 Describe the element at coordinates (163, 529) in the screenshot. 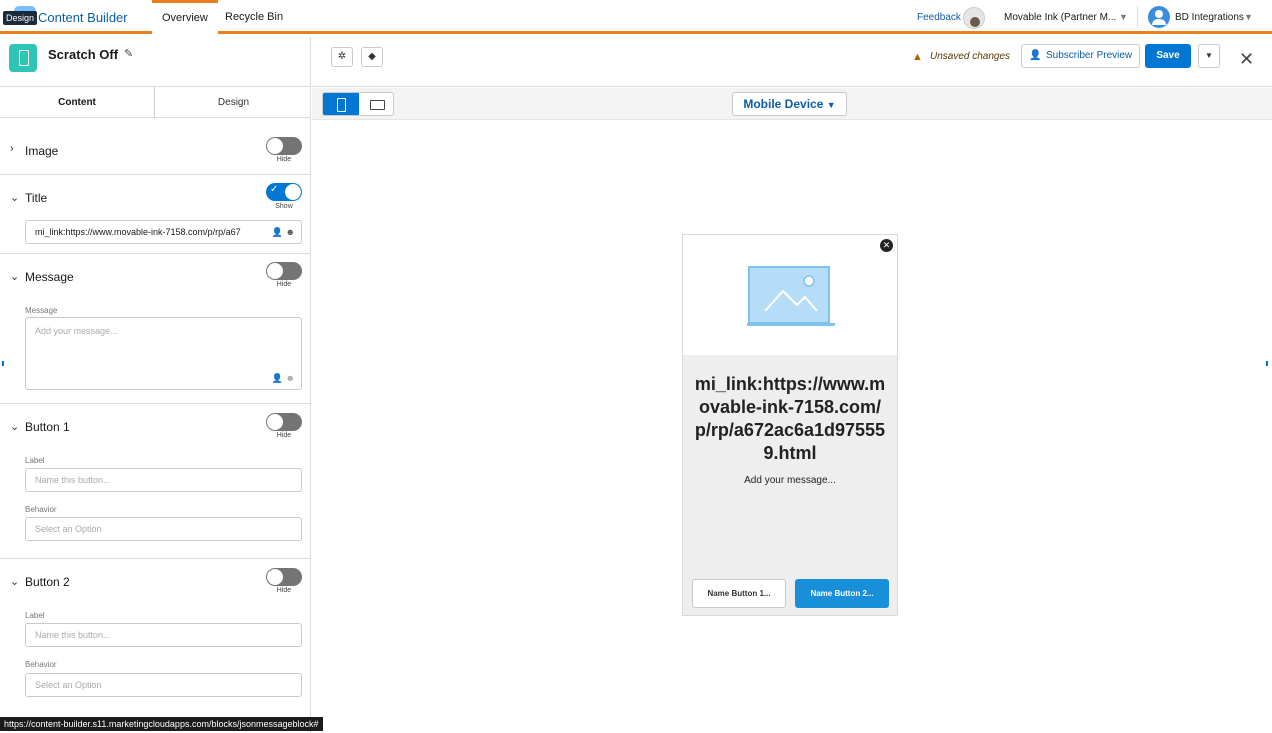

I see `button1-behavior-select: Select an Option` at that location.